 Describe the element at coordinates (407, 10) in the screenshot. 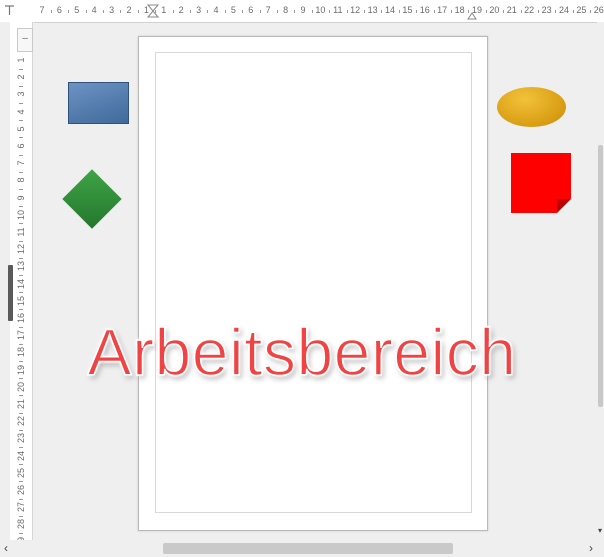

I see `ruler-label: 15` at that location.